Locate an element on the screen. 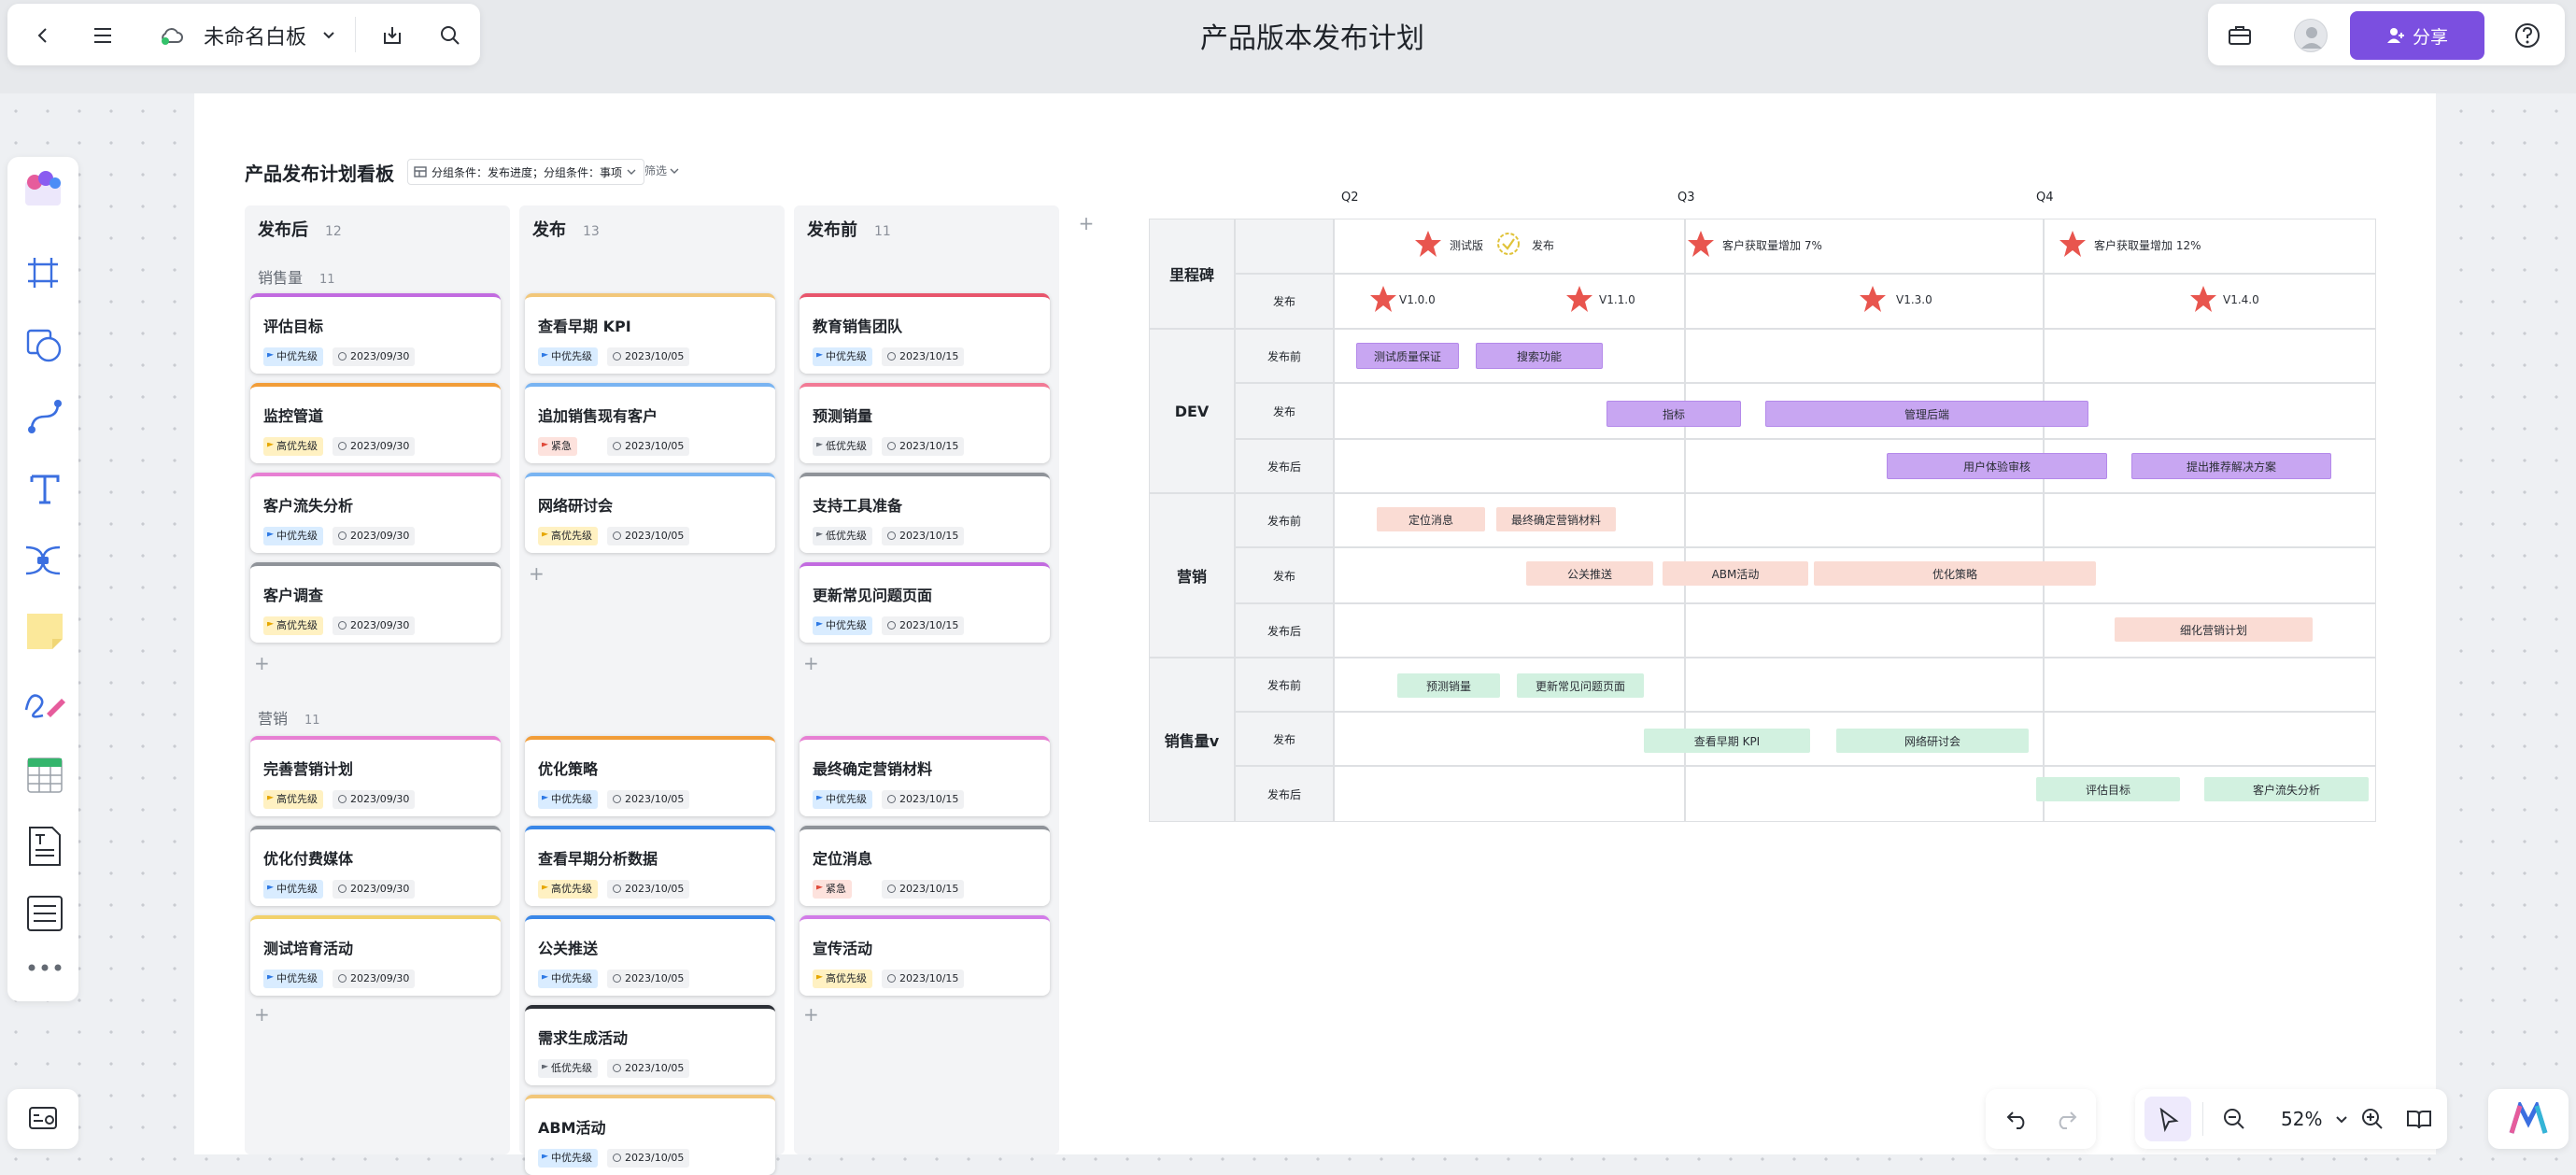 This screenshot has width=2576, height=1175. roadmap-bar: ABM活动 is located at coordinates (1735, 573).